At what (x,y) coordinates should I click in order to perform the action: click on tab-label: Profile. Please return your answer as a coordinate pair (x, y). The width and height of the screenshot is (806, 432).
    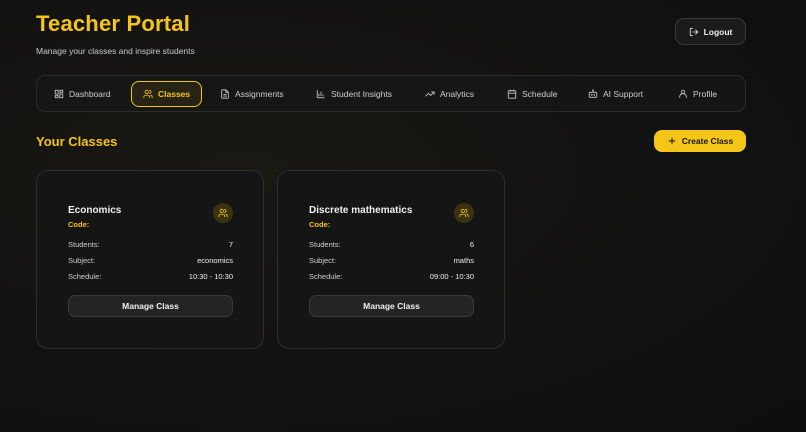
    Looking at the image, I should click on (705, 94).